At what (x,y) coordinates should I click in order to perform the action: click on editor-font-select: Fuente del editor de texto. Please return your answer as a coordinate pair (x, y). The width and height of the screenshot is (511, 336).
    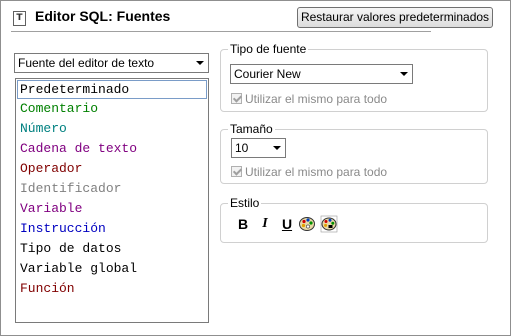
    Looking at the image, I should click on (111, 63).